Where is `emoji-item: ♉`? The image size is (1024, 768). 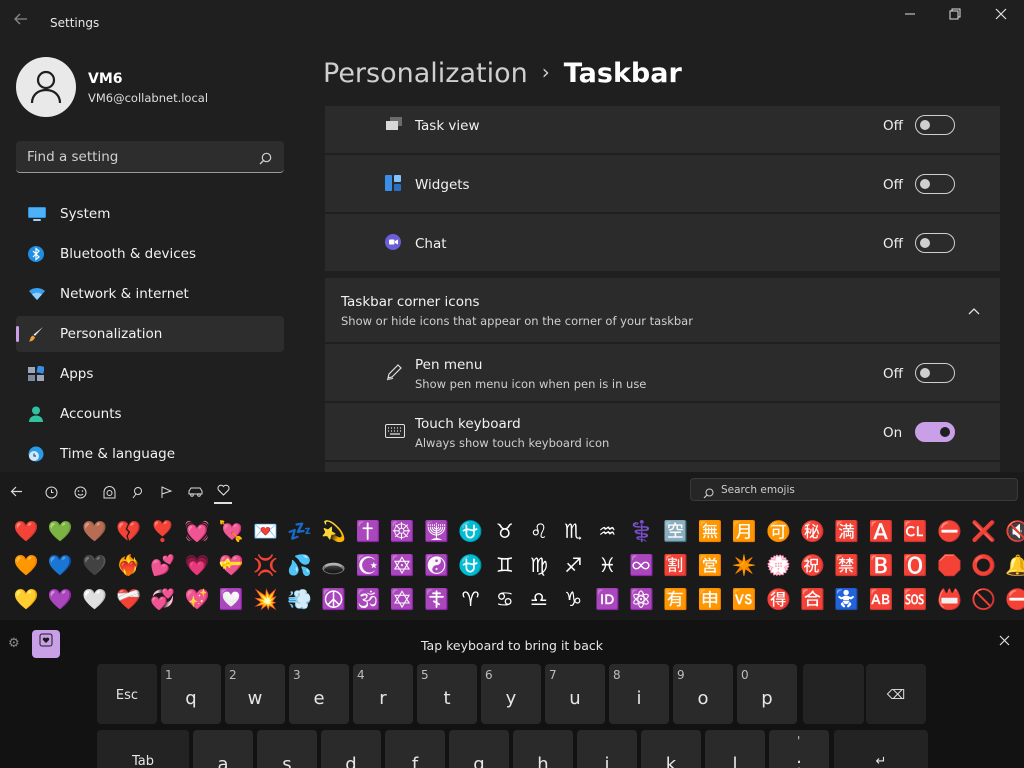 emoji-item: ♉ is located at coordinates (505, 531).